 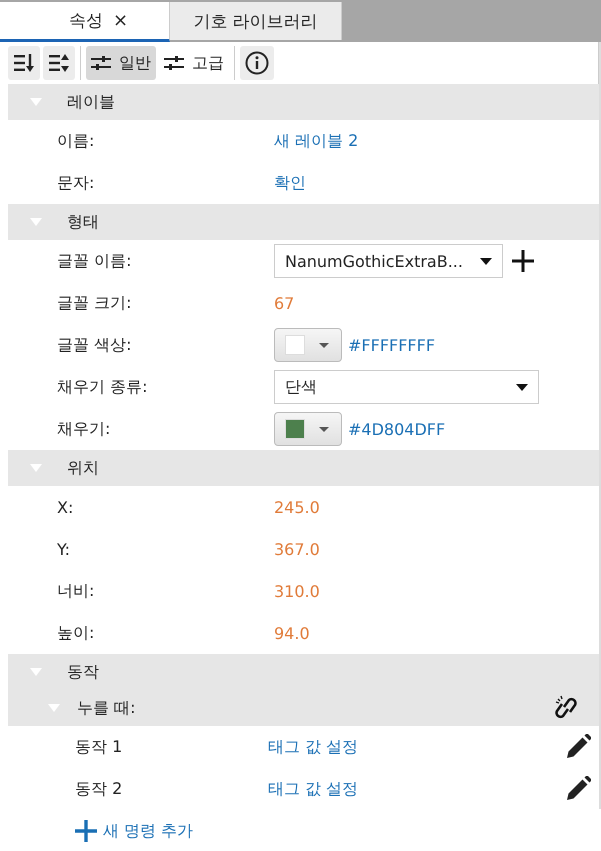 What do you see at coordinates (106, 708) in the screenshot?
I see `event-title: 누를 때:` at bounding box center [106, 708].